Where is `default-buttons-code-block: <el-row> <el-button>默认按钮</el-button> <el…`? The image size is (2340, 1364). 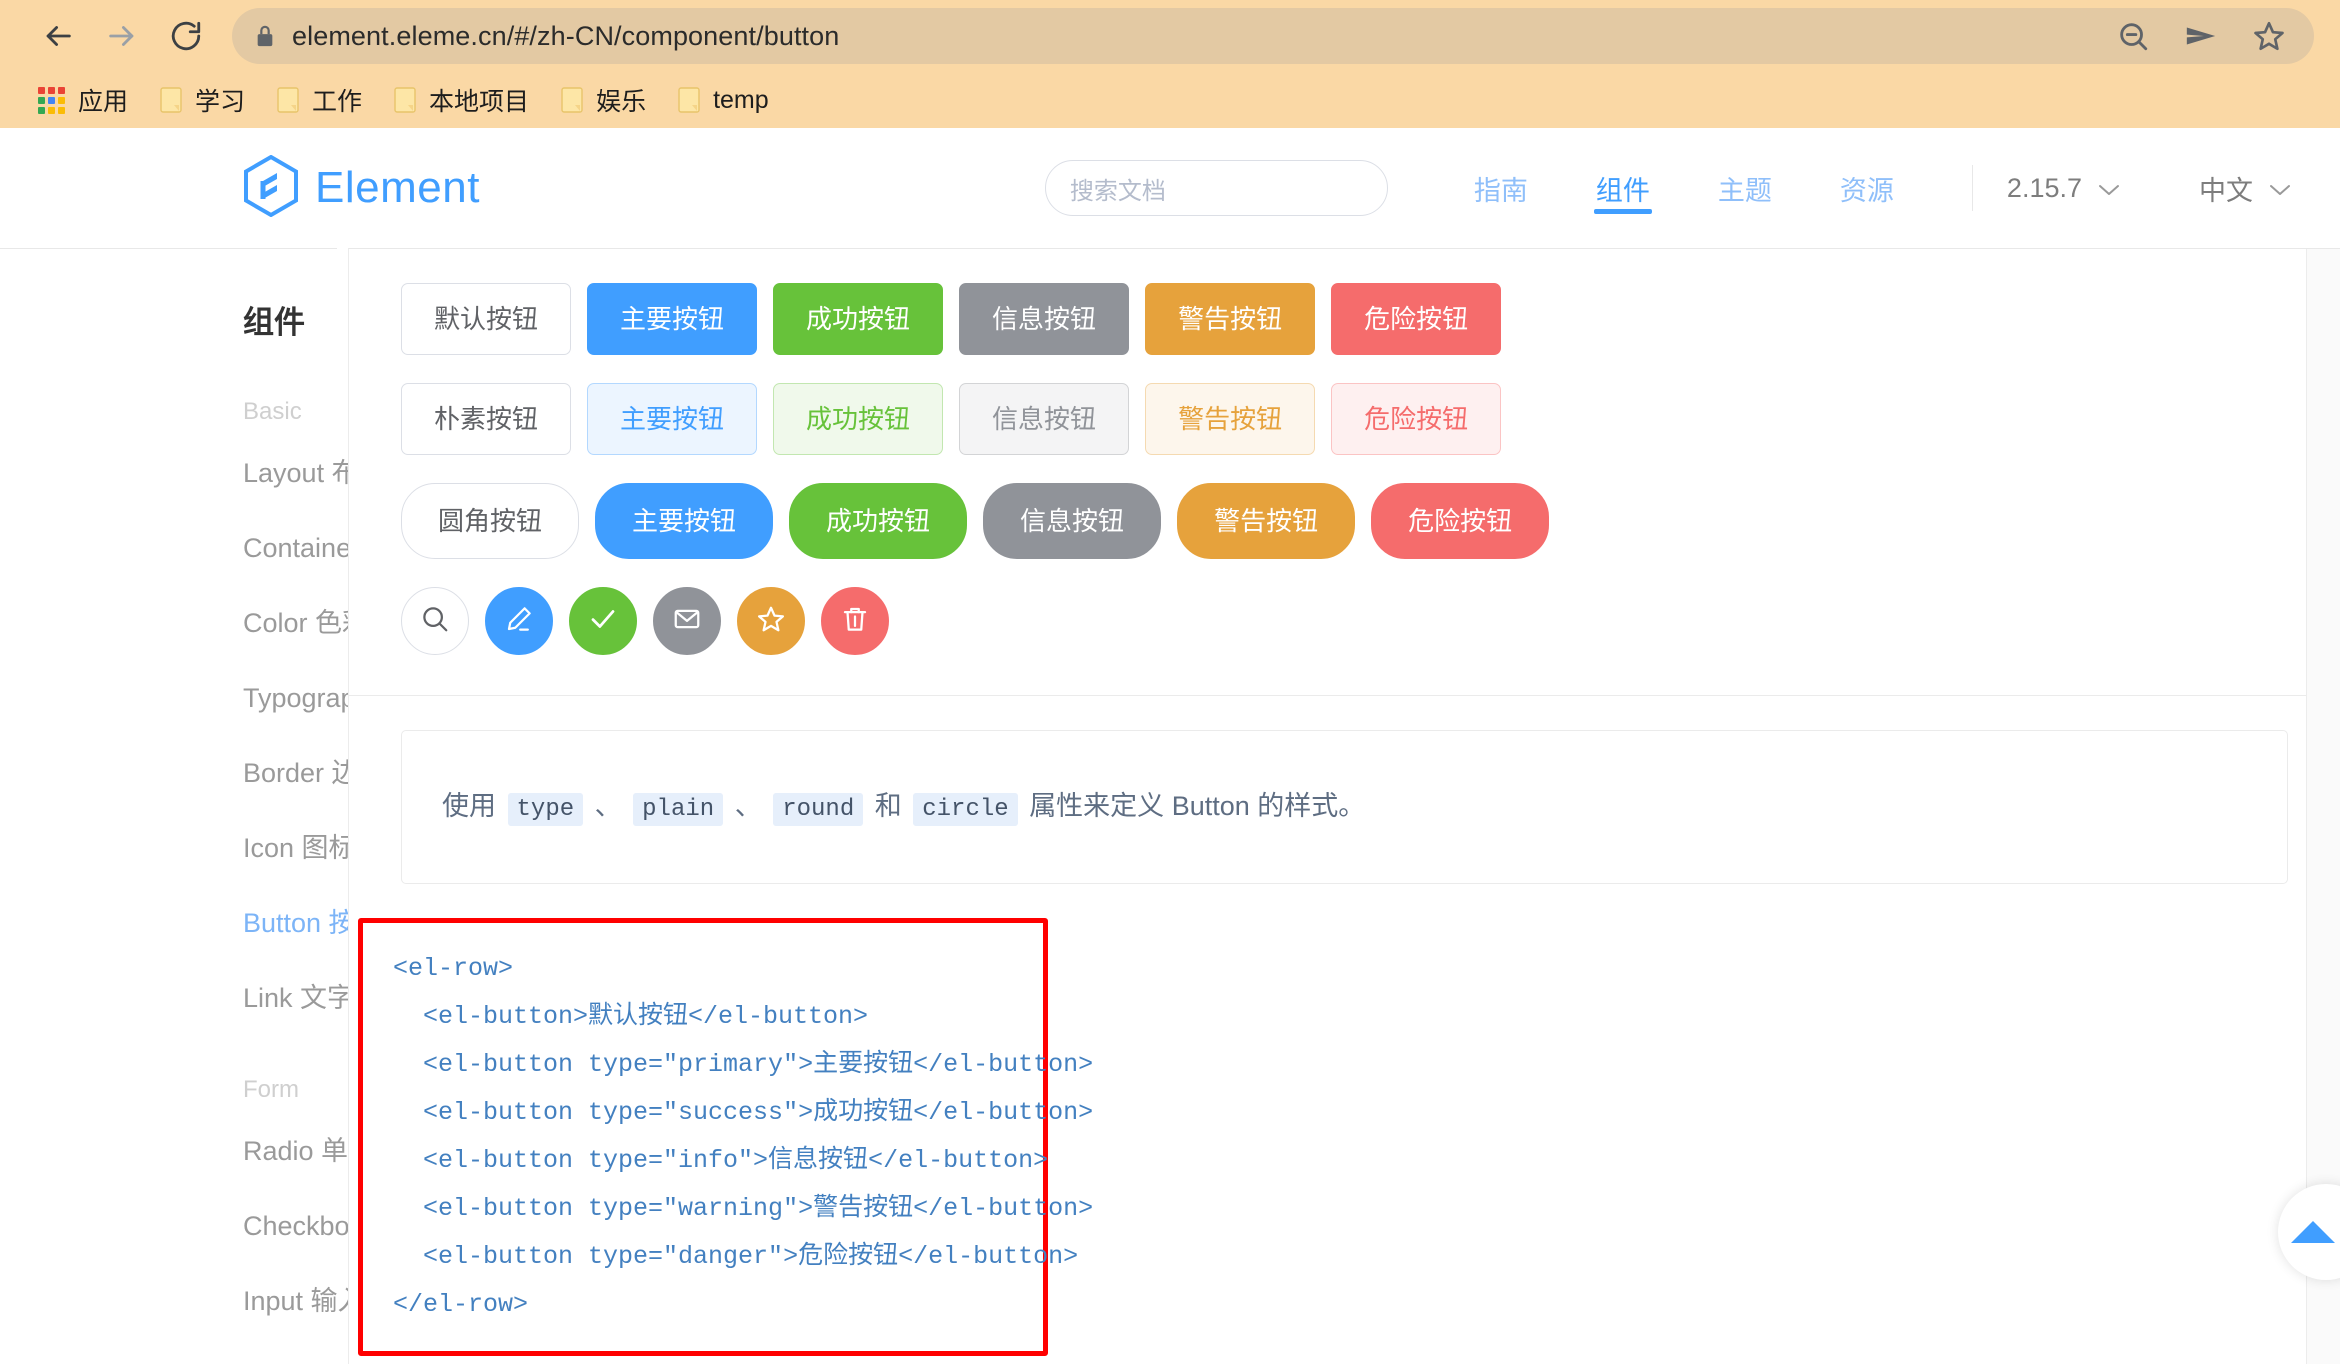 default-buttons-code-block: <el-row> <el-button>默认按钮</el-button> <el… is located at coordinates (725, 1137).